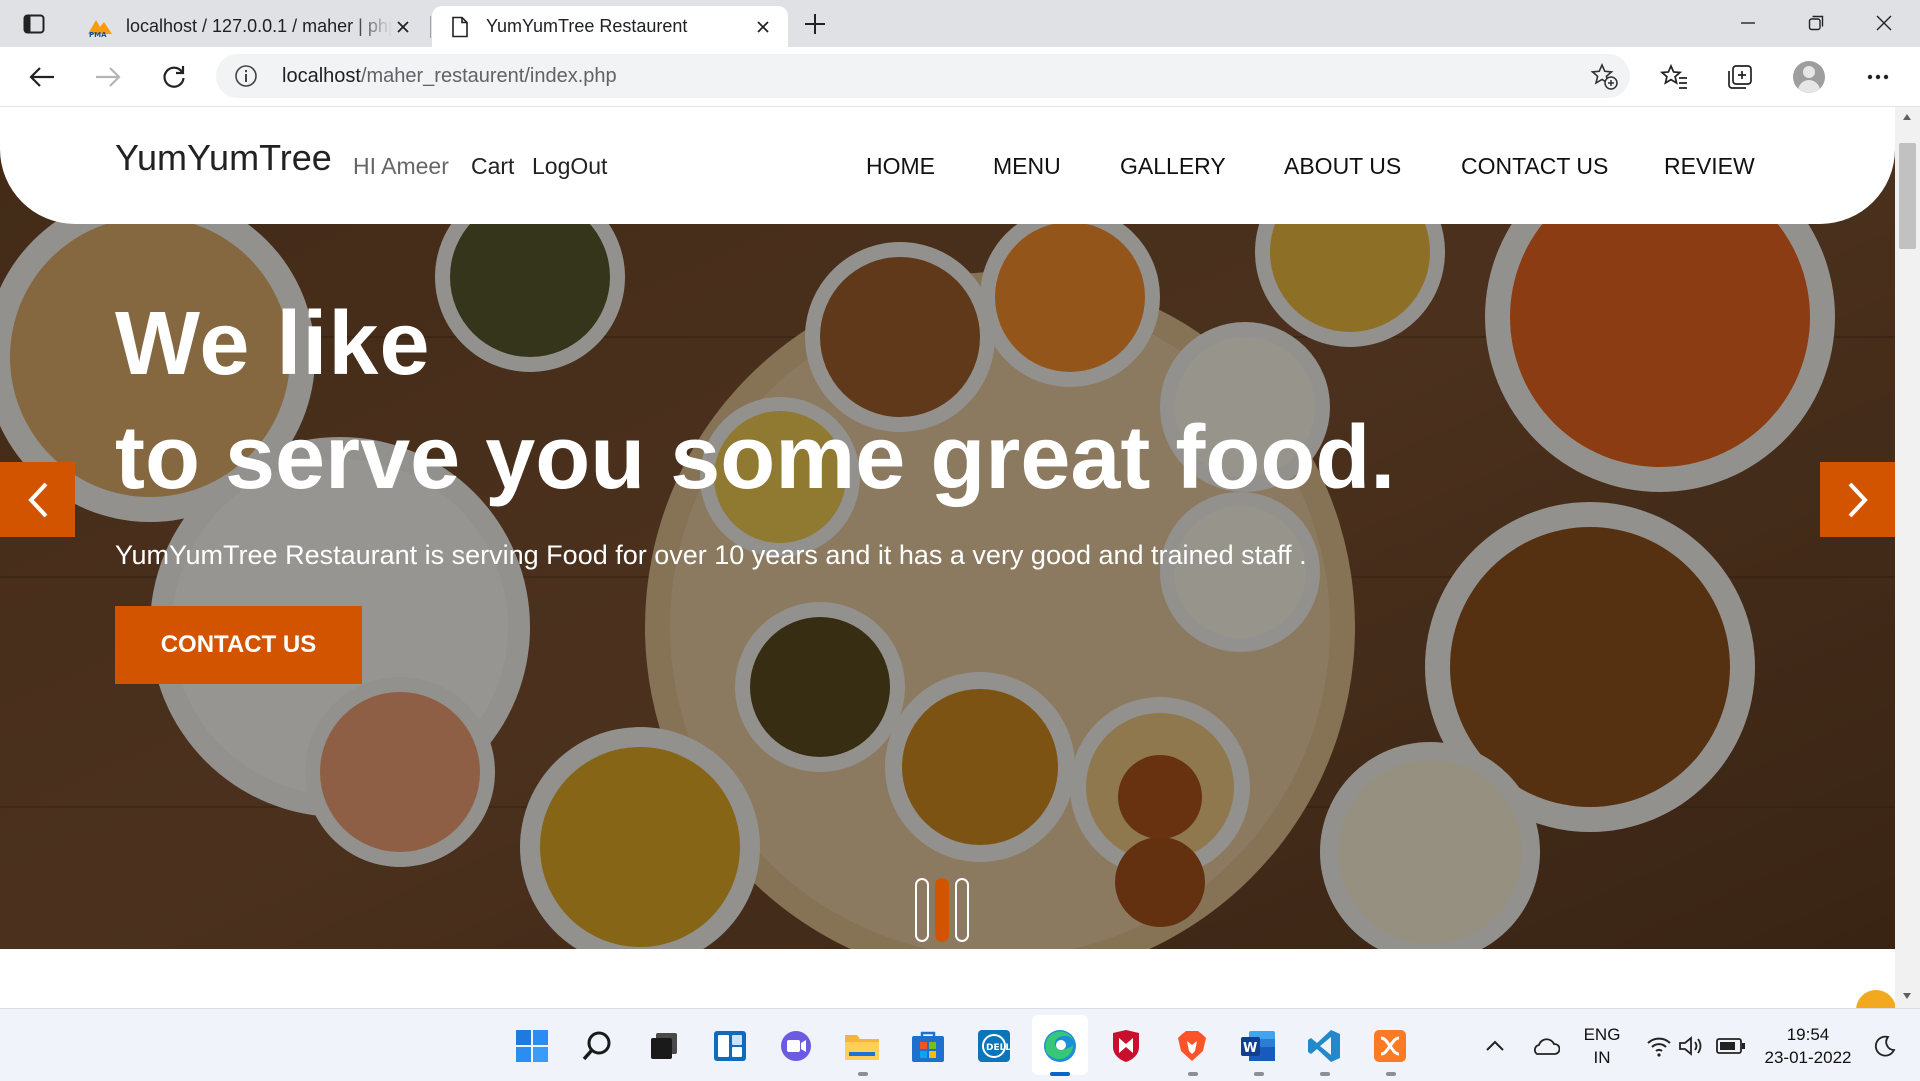 The height and width of the screenshot is (1081, 1920). I want to click on more-icon, so click(1878, 77).